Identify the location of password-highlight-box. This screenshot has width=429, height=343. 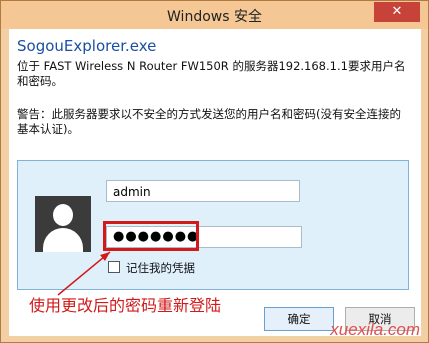
(151, 236).